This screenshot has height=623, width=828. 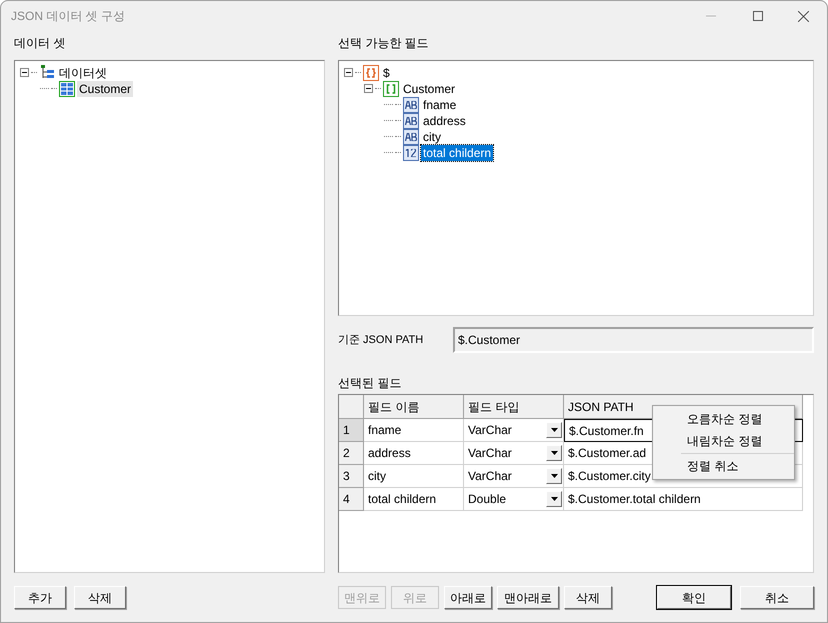 I want to click on row-header: 3, so click(x=351, y=476).